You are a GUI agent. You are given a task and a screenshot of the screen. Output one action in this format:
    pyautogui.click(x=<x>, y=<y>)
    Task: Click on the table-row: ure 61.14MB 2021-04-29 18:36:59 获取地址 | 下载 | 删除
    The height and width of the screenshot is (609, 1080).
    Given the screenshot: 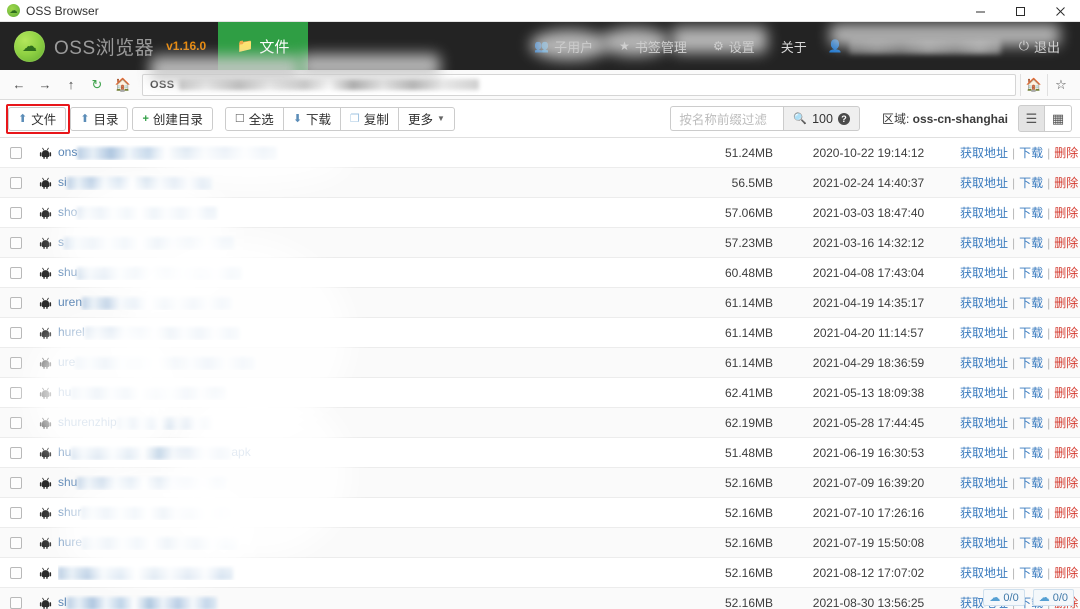 What is the action you would take?
    pyautogui.click(x=540, y=363)
    